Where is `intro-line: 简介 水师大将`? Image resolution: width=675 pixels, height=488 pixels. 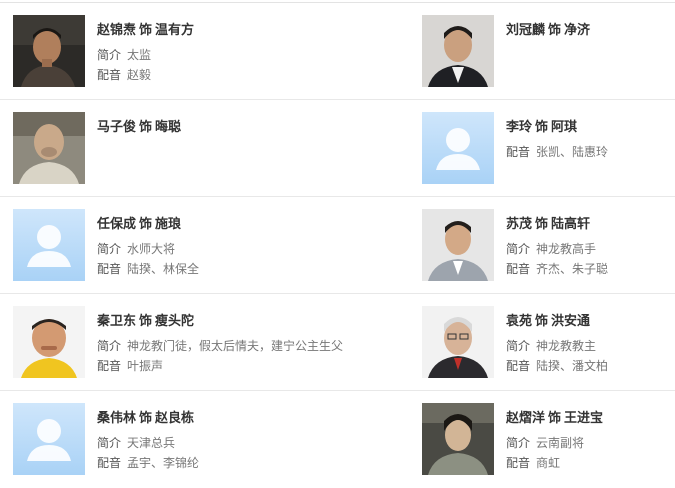 intro-line: 简介 水师大将 is located at coordinates (222, 249).